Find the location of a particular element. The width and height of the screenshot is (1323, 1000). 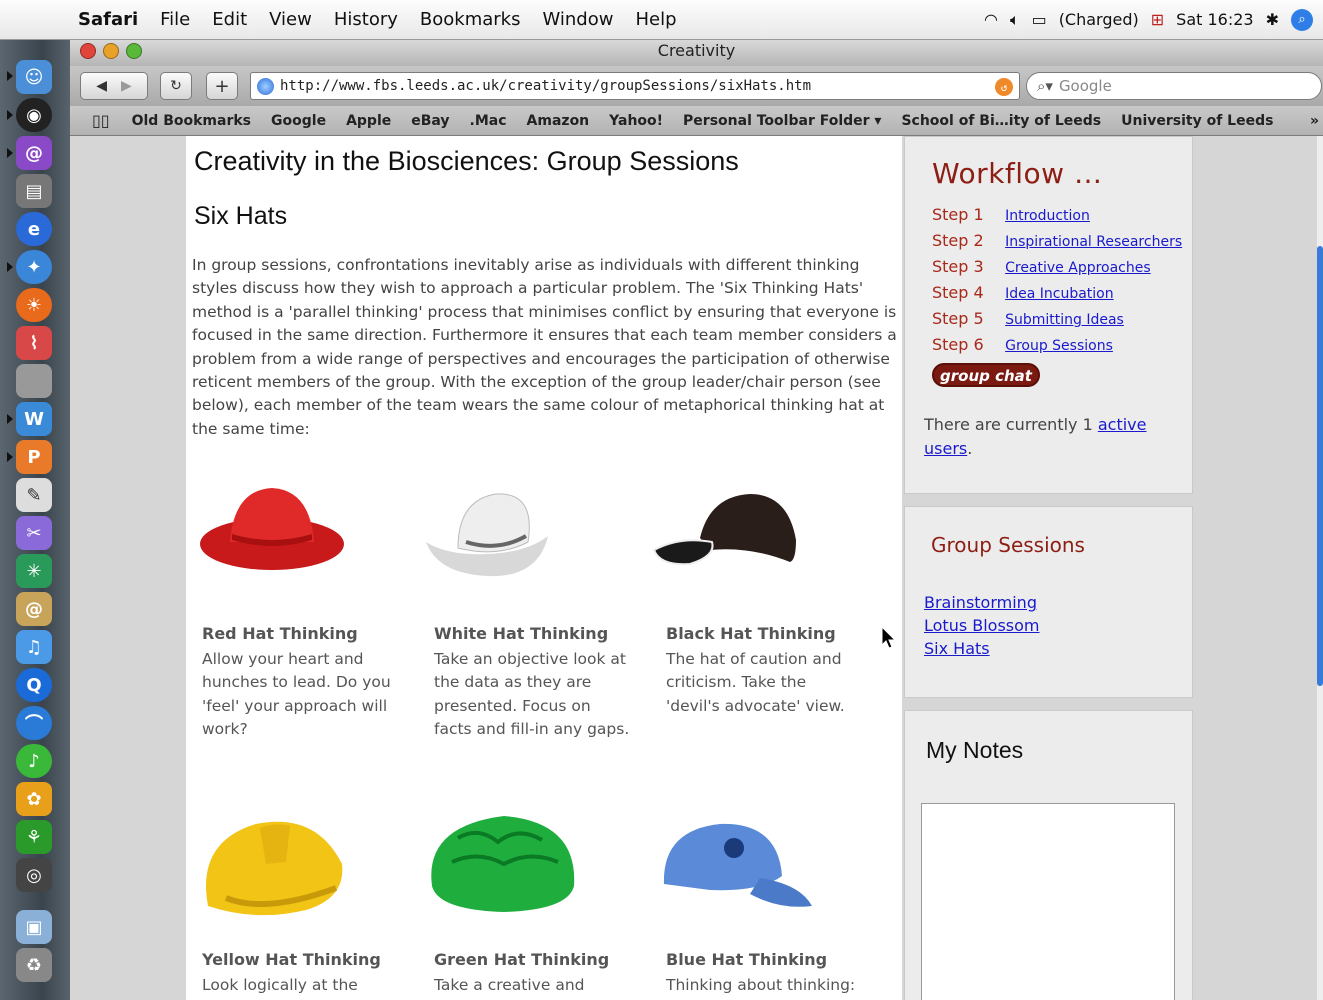

presentation-icon: P is located at coordinates (34, 457).